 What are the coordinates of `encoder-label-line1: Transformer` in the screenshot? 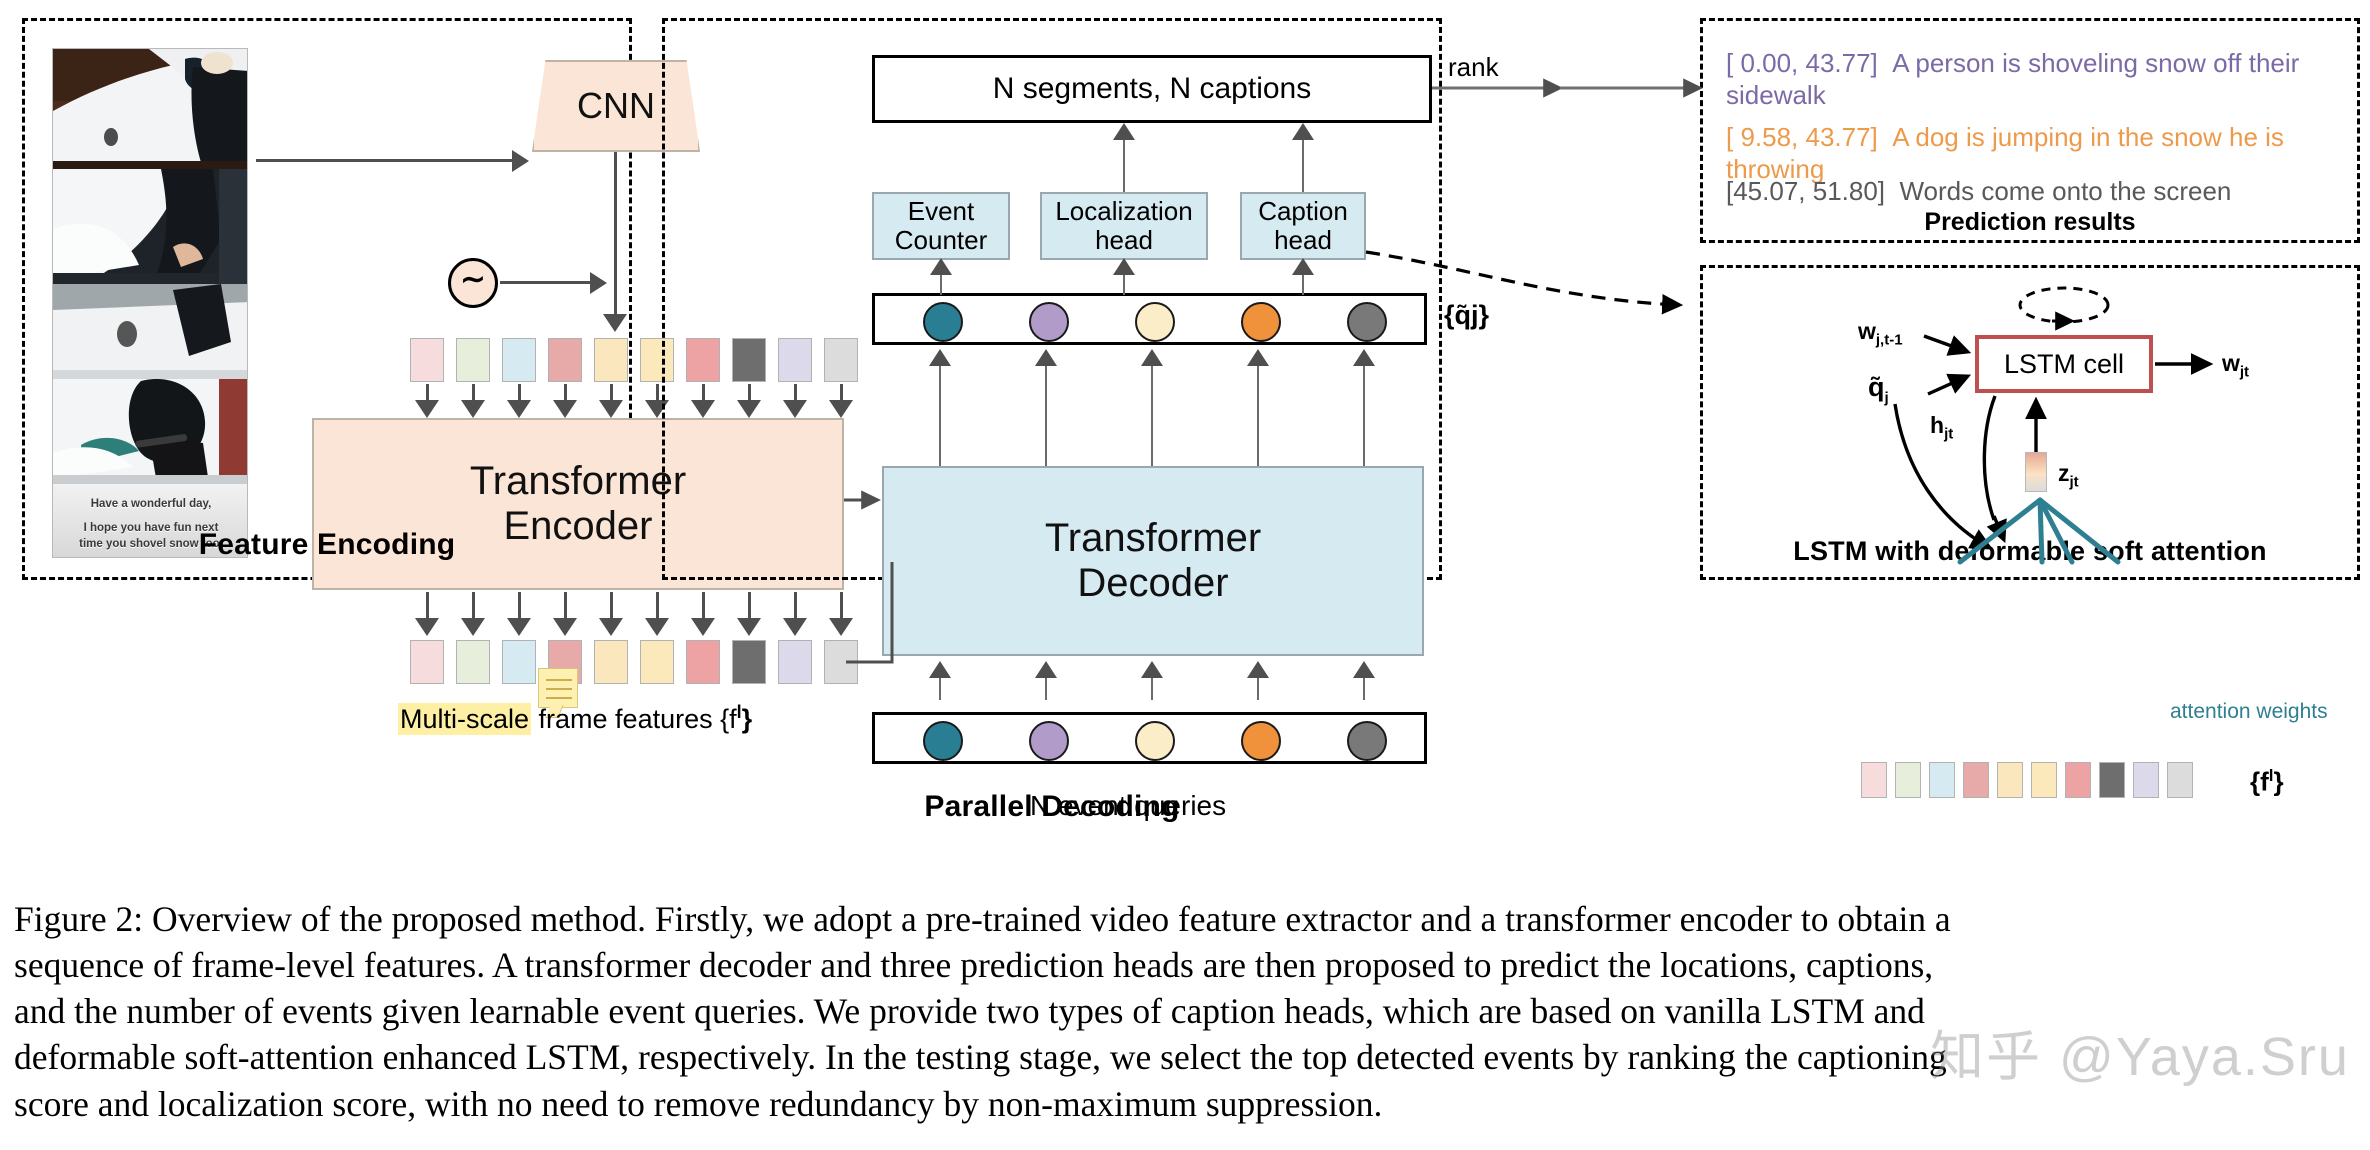 It's located at (578, 481).